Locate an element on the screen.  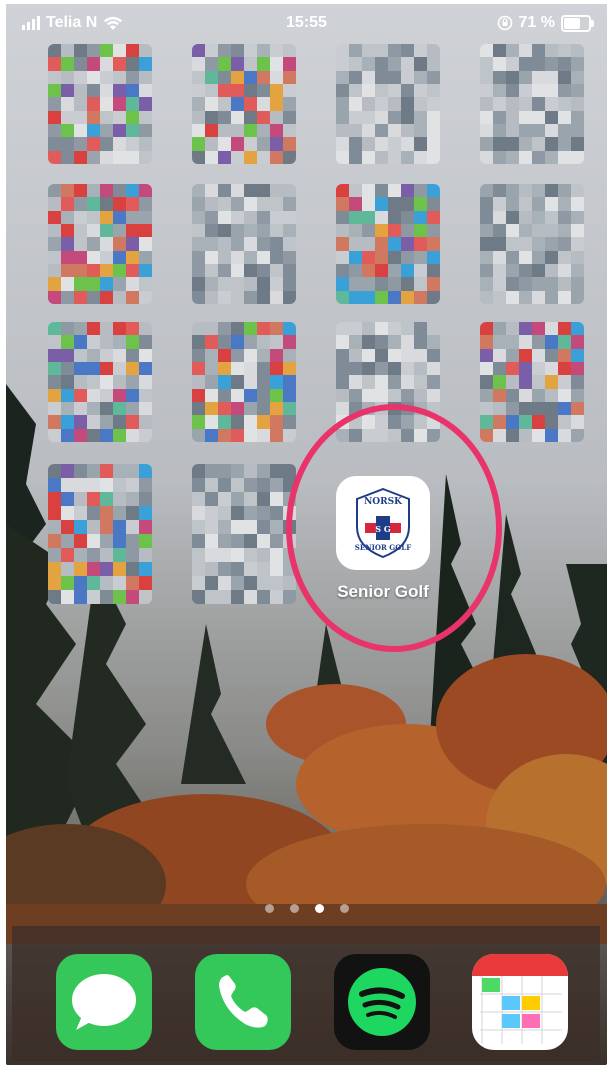
phone-icon is located at coordinates (243, 1002).